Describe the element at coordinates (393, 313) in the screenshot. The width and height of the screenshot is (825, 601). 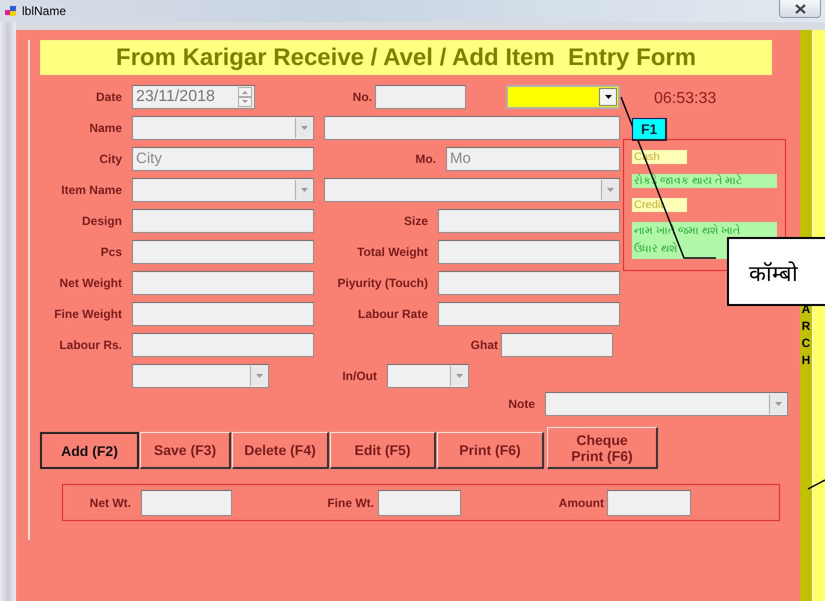
I see `field-label: Labour Rate` at that location.